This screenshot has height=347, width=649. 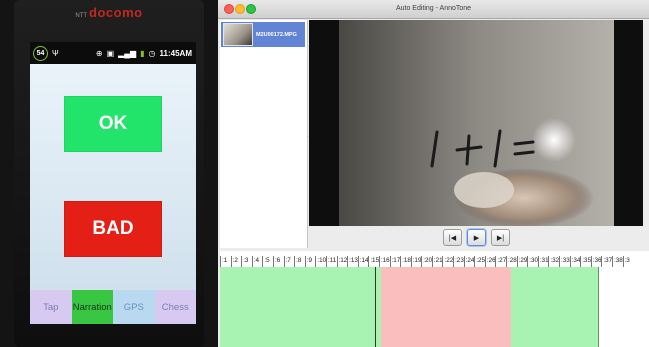 What do you see at coordinates (490, 261) in the screenshot?
I see `ruler-tick: :26` at bounding box center [490, 261].